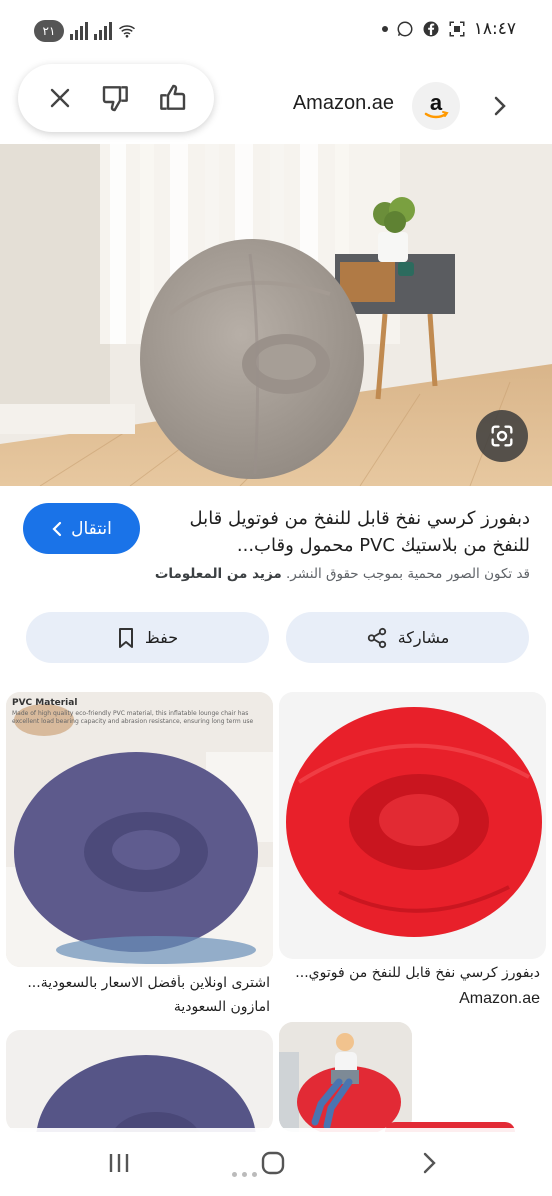  I want to click on google-lens-button, so click(502, 436).